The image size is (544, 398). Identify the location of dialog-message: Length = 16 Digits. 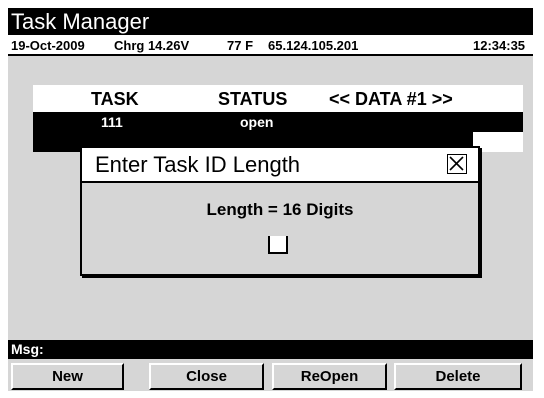
(280, 209).